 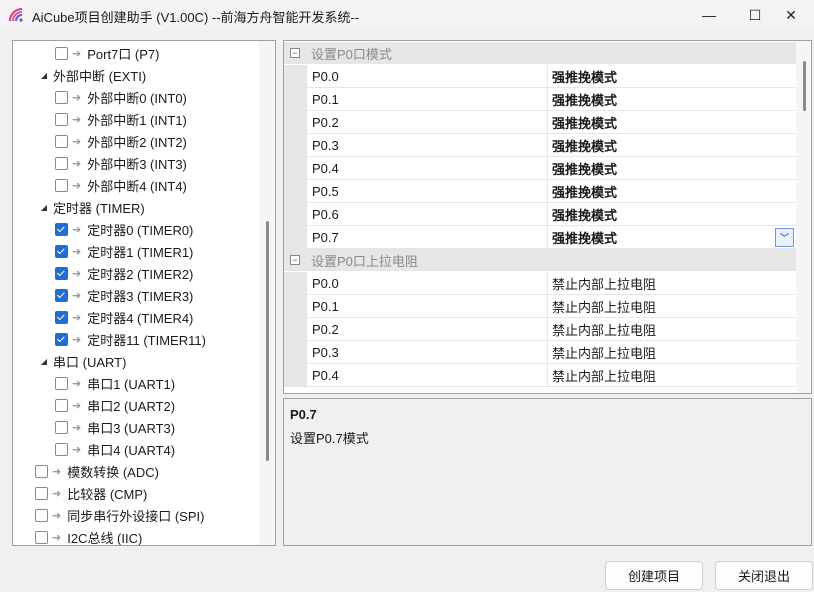 I want to click on property-row: P0.0 禁止内部上拉电阻, so click(x=540, y=283).